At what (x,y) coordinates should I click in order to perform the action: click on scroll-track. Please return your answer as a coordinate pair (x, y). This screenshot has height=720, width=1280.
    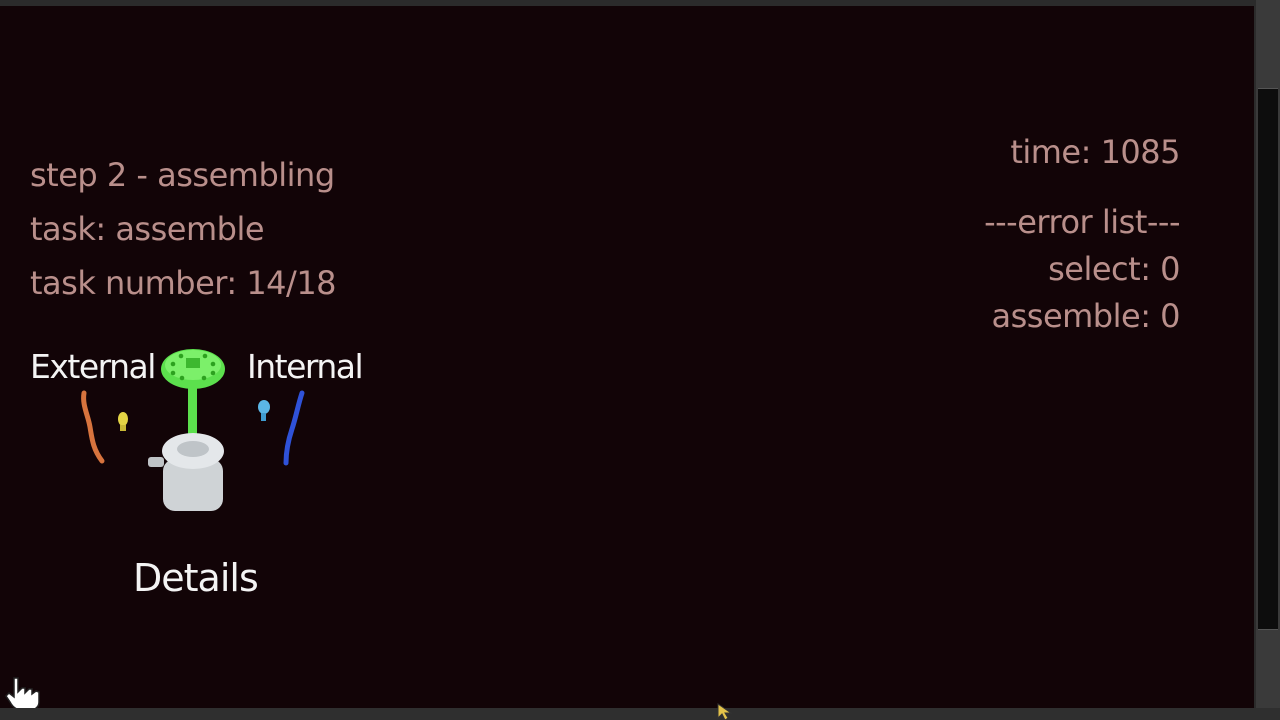
    Looking at the image, I should click on (1268, 359).